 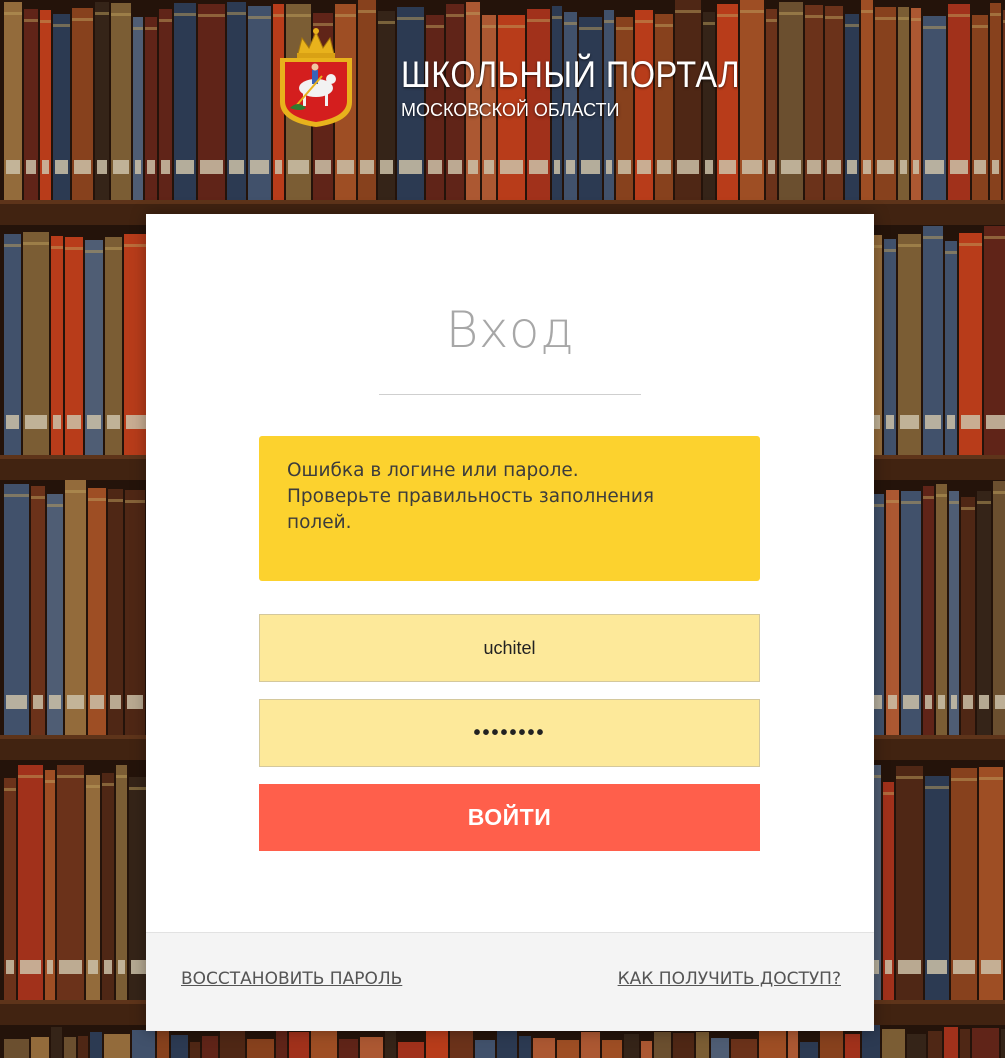 I want to click on error-line: Ошибка в логине или пароле., so click(x=433, y=470).